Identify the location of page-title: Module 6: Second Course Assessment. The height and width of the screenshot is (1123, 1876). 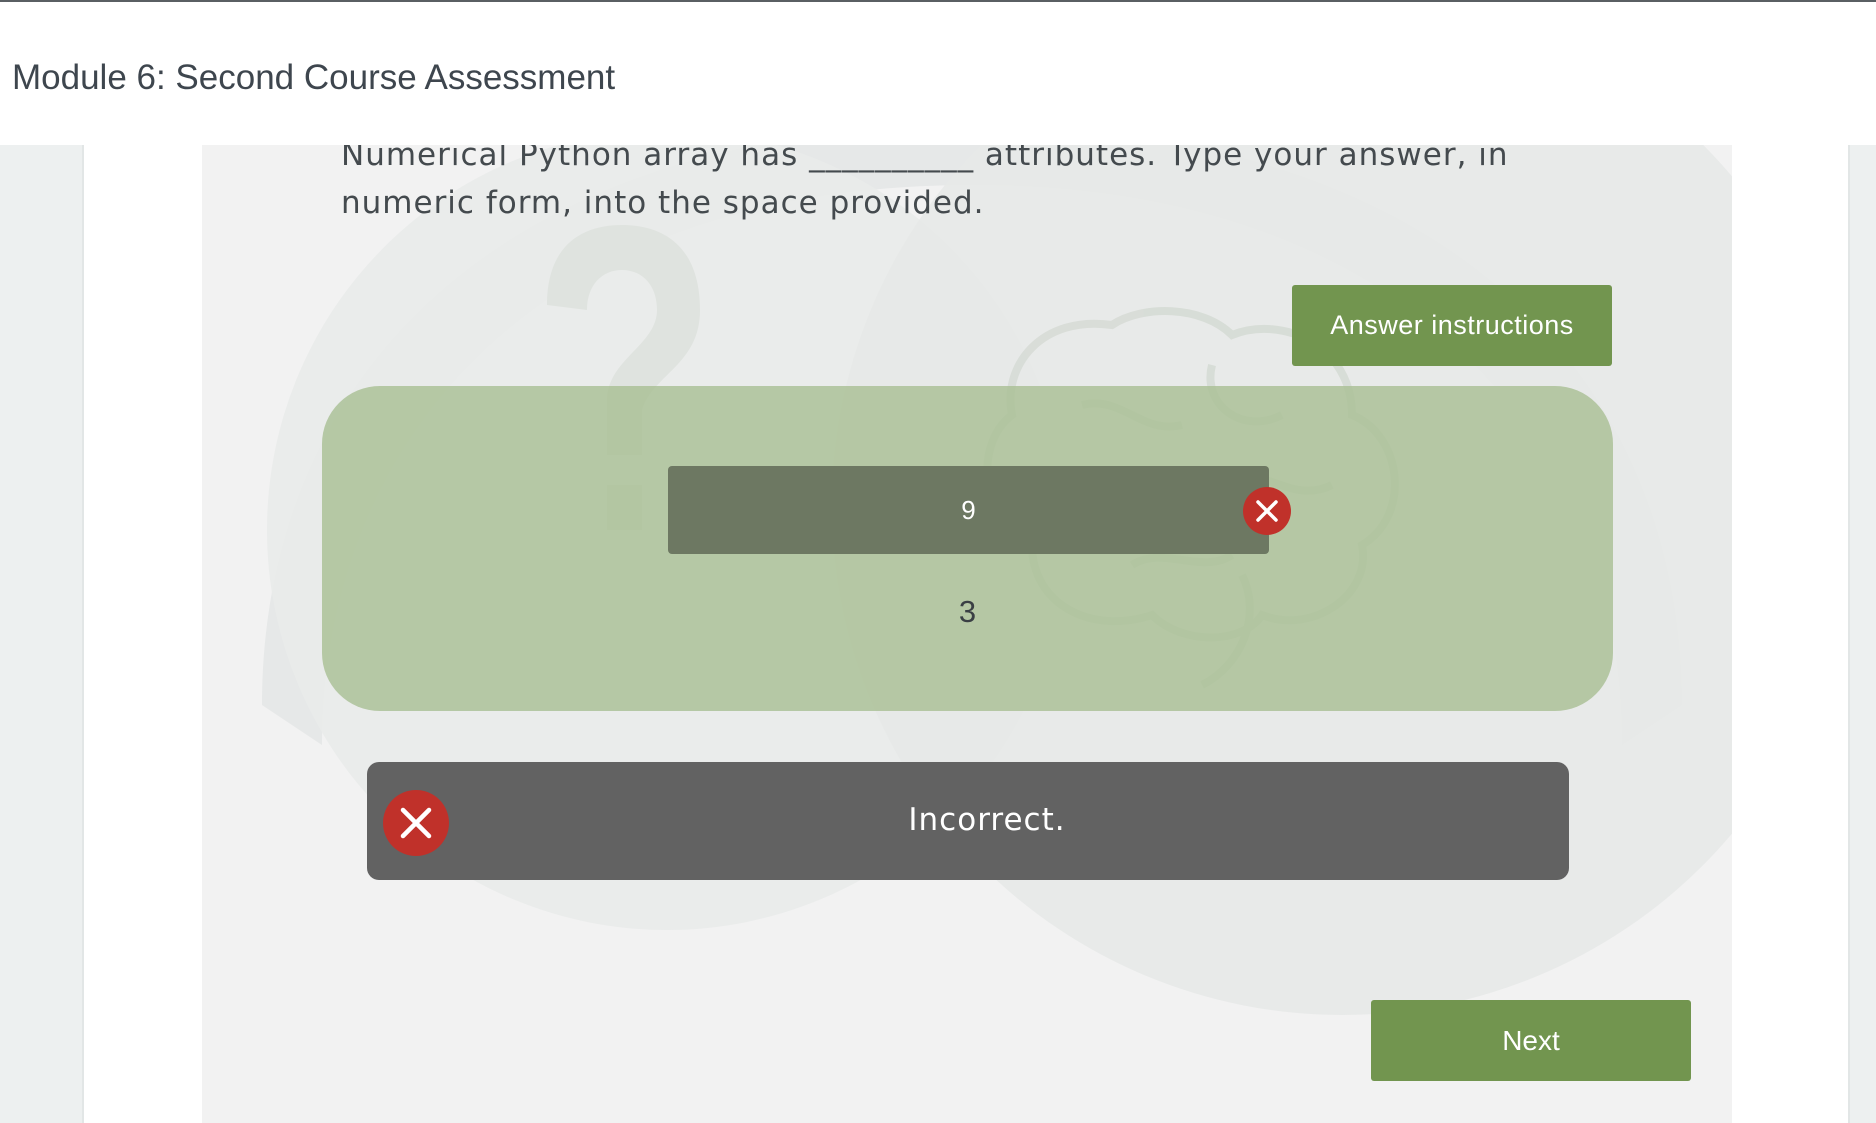
(314, 77).